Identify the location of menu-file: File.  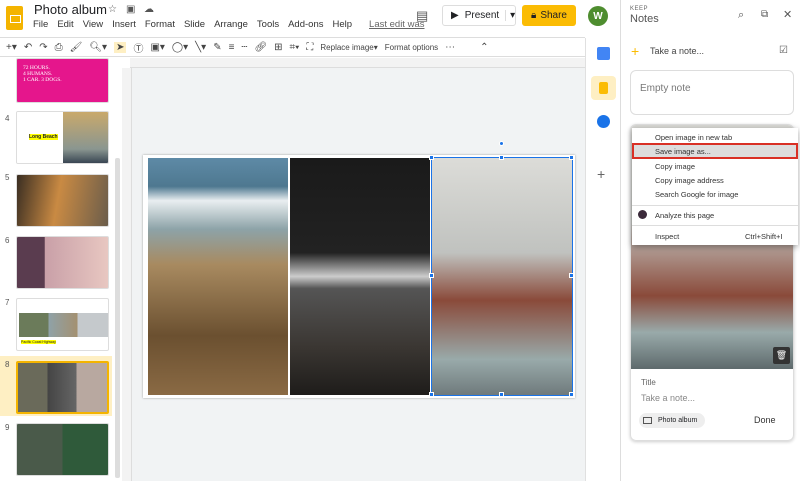
(40, 24).